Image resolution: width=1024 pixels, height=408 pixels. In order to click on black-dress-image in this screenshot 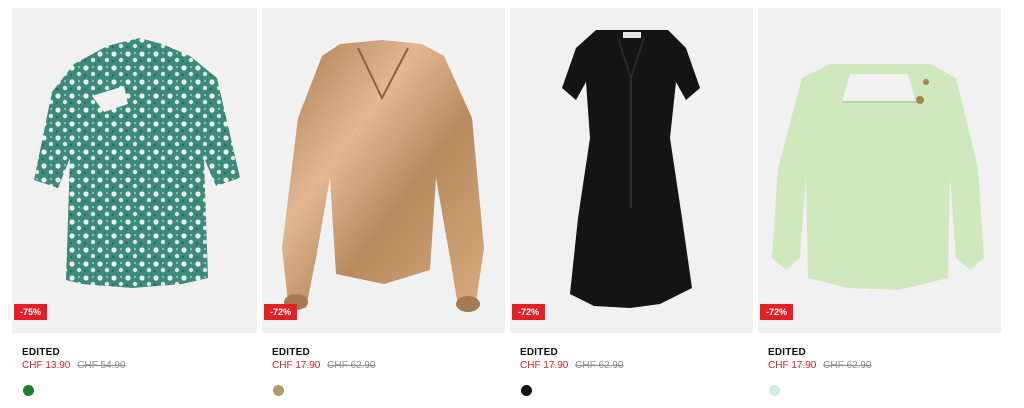, I will do `click(631, 169)`.